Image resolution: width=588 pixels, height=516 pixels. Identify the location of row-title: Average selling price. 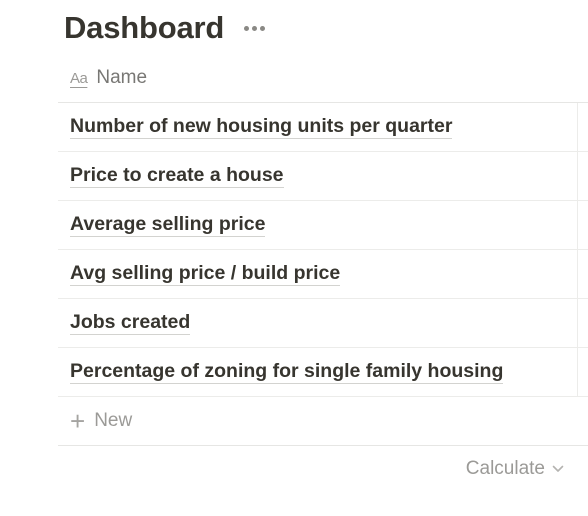
(168, 225).